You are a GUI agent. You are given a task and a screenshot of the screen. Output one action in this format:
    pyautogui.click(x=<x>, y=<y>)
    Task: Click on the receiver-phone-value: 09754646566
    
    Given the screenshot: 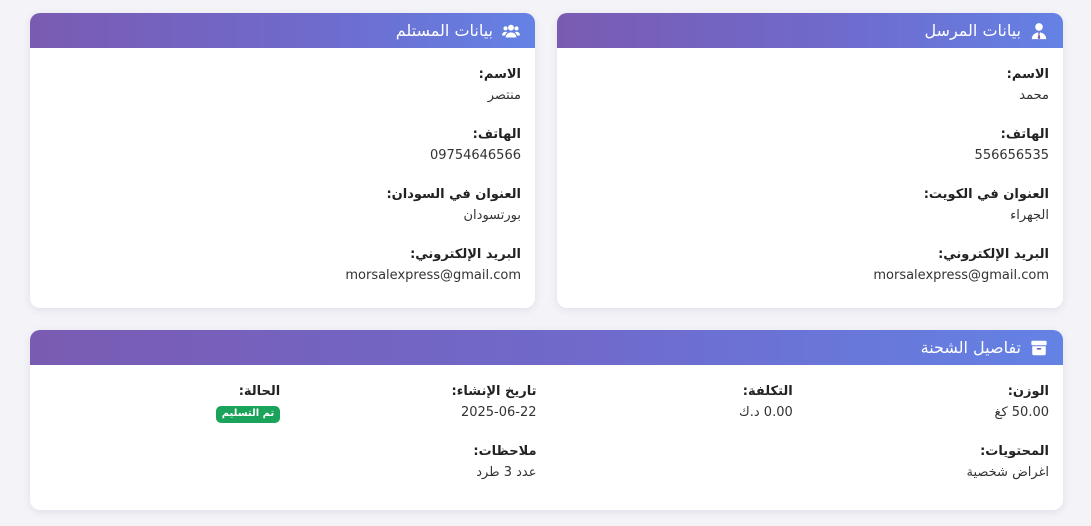 What is the action you would take?
    pyautogui.click(x=475, y=155)
    